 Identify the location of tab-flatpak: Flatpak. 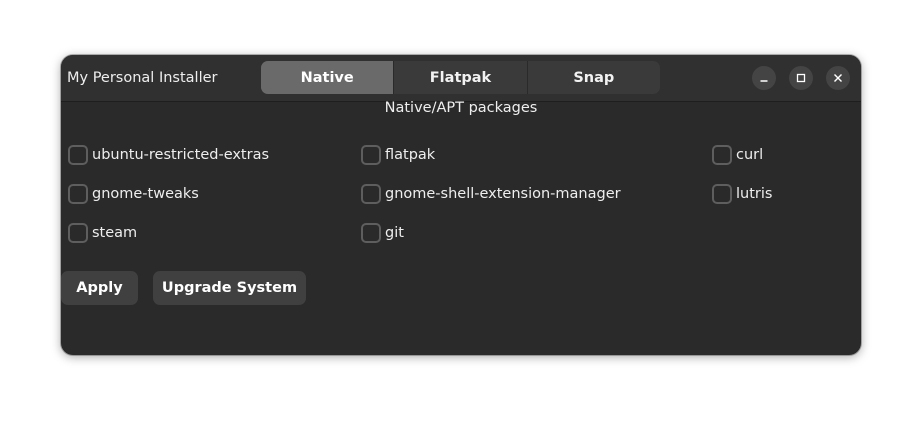
(459, 77).